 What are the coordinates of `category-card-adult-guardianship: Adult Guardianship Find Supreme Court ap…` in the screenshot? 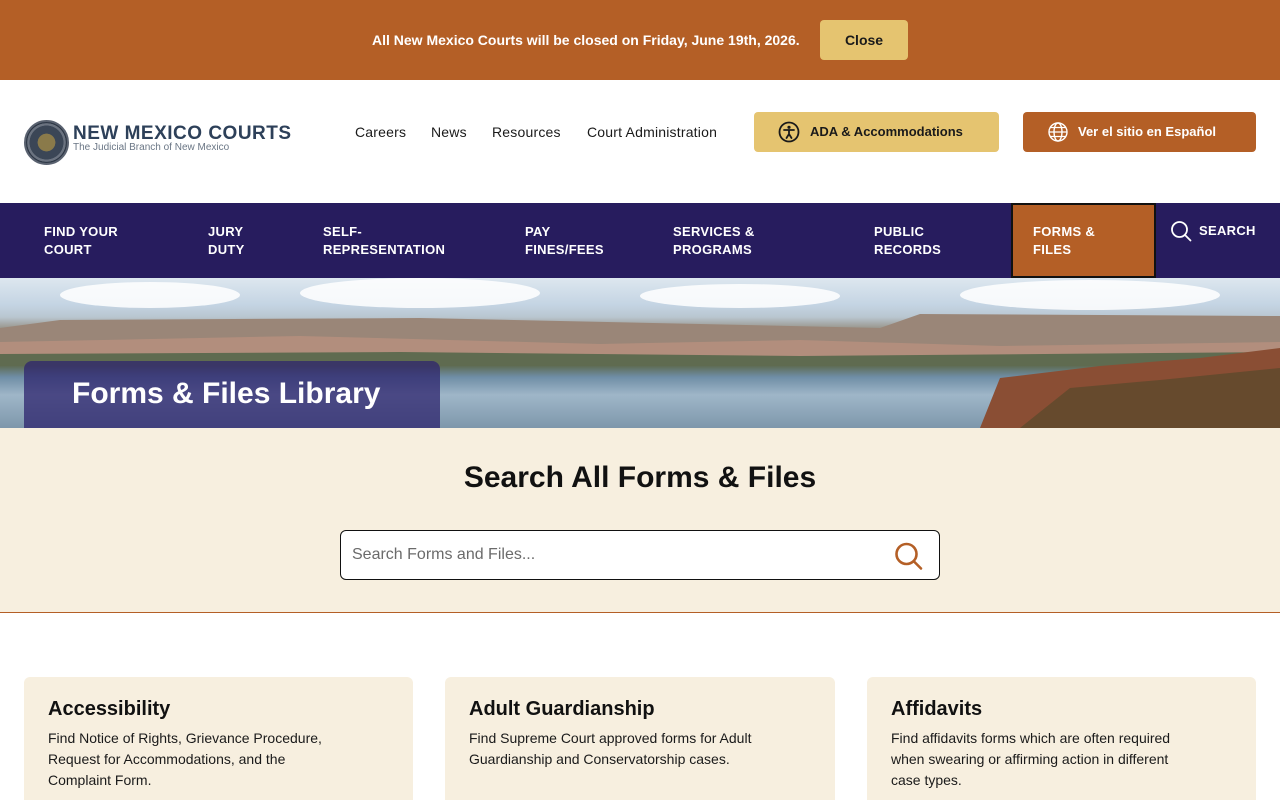 It's located at (640, 738).